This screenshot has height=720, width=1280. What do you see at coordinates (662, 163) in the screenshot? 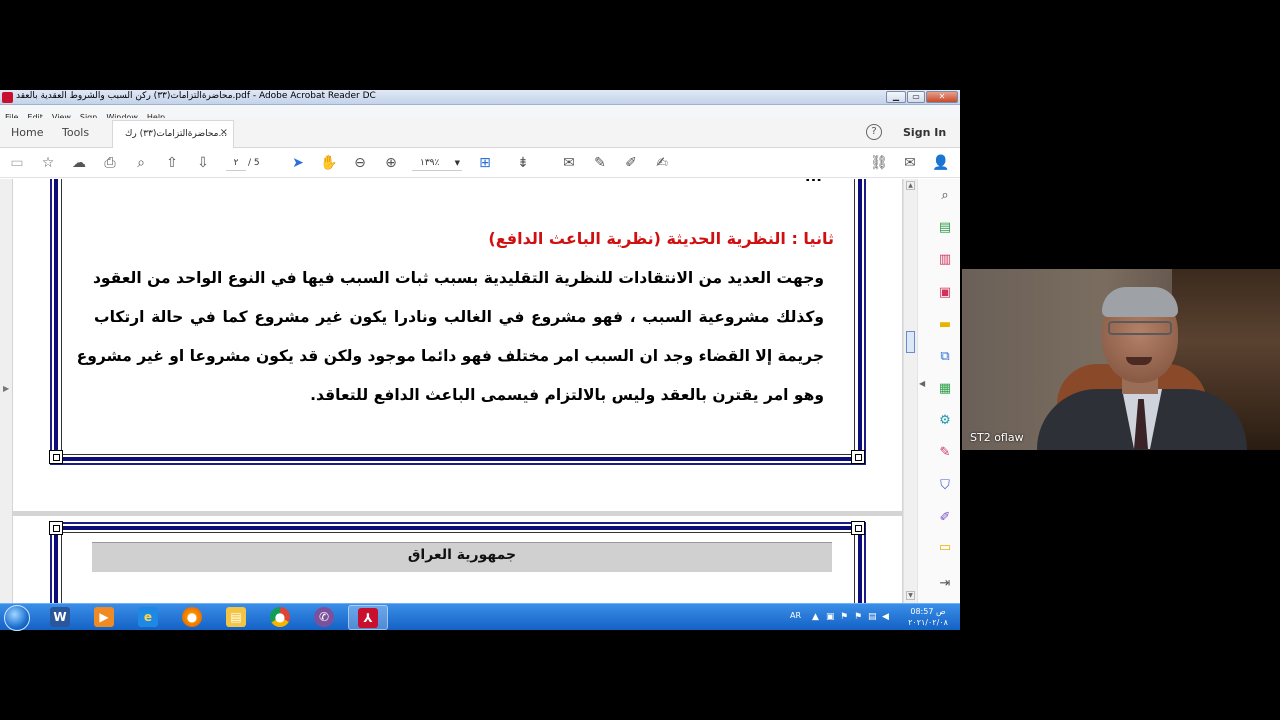
I see `fill-sign-icon: ✍` at bounding box center [662, 163].